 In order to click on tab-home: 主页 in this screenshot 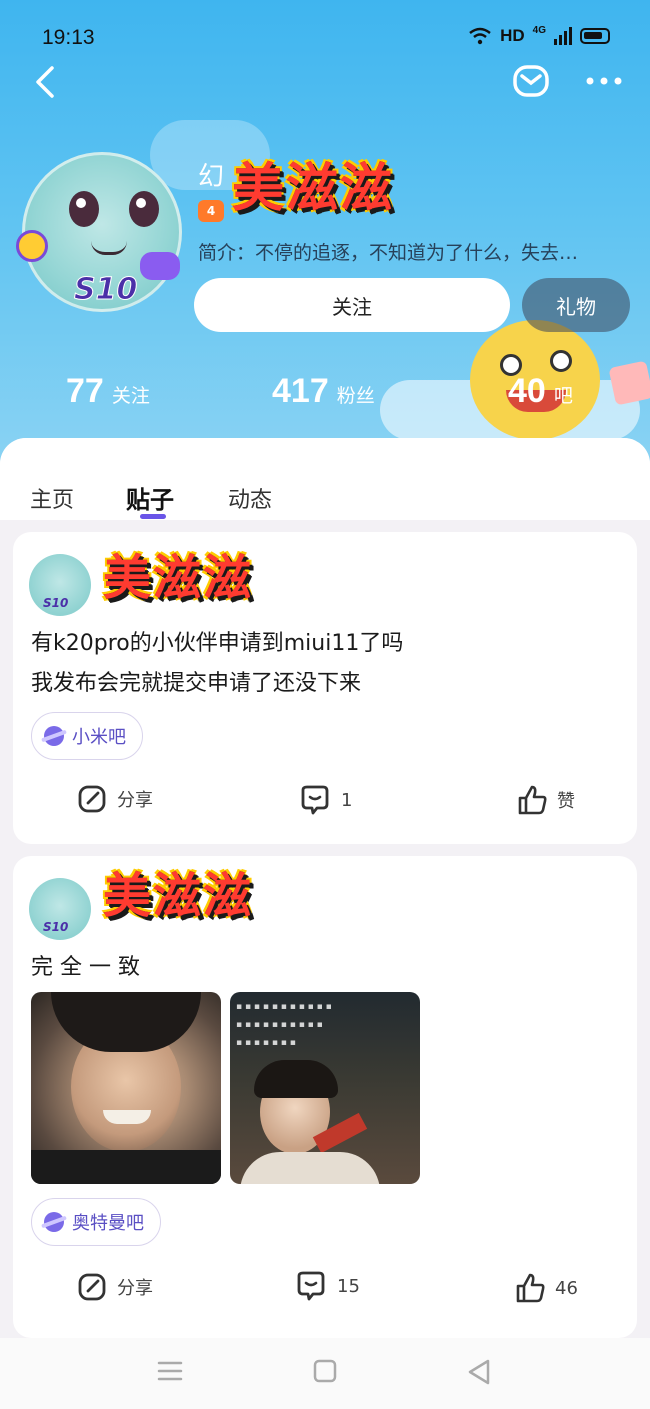, I will do `click(52, 498)`.